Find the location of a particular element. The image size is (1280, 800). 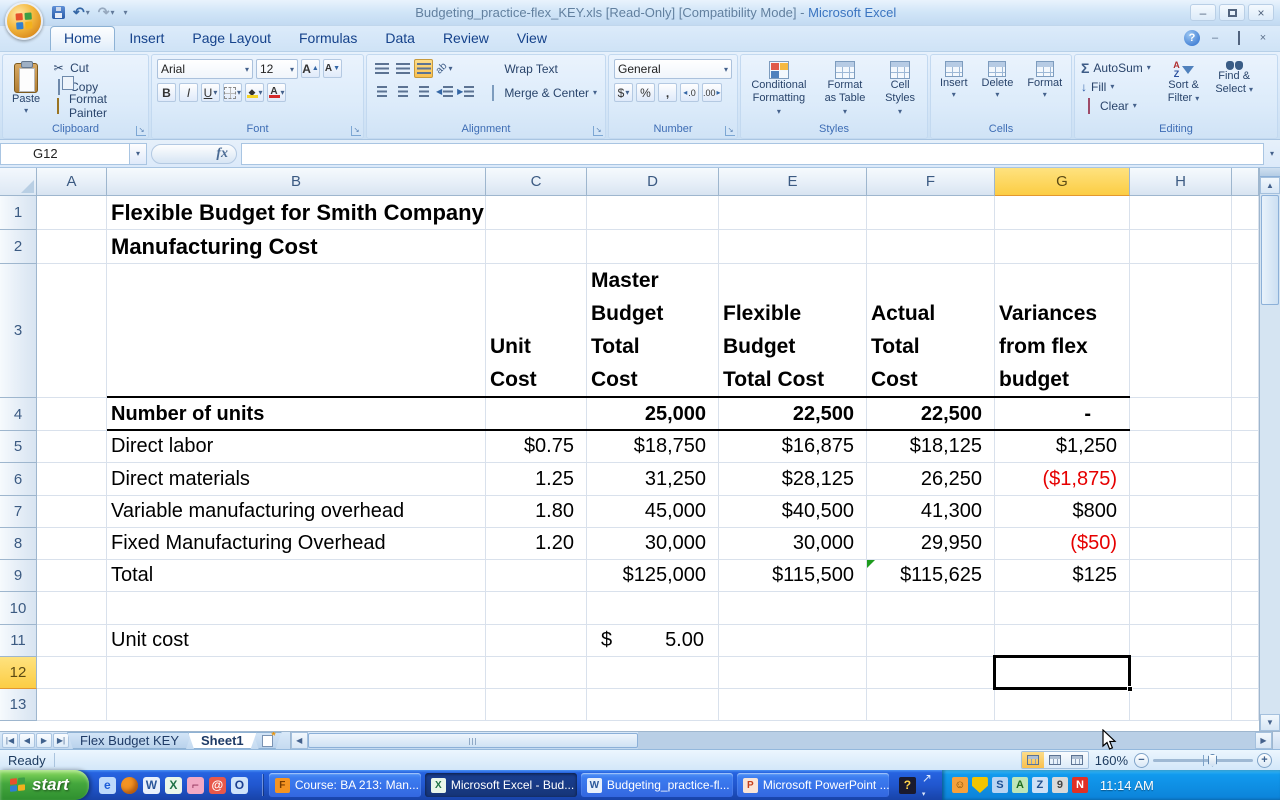

workbook-minimize-button: – is located at coordinates (1215, 38).